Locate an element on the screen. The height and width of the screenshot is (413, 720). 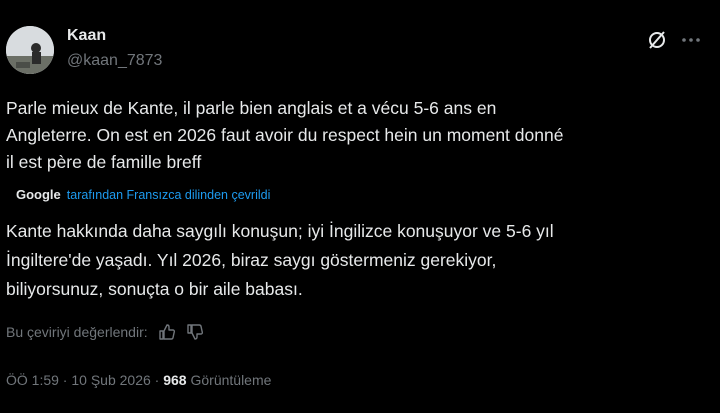
author-name: Kaan is located at coordinates (86, 36).